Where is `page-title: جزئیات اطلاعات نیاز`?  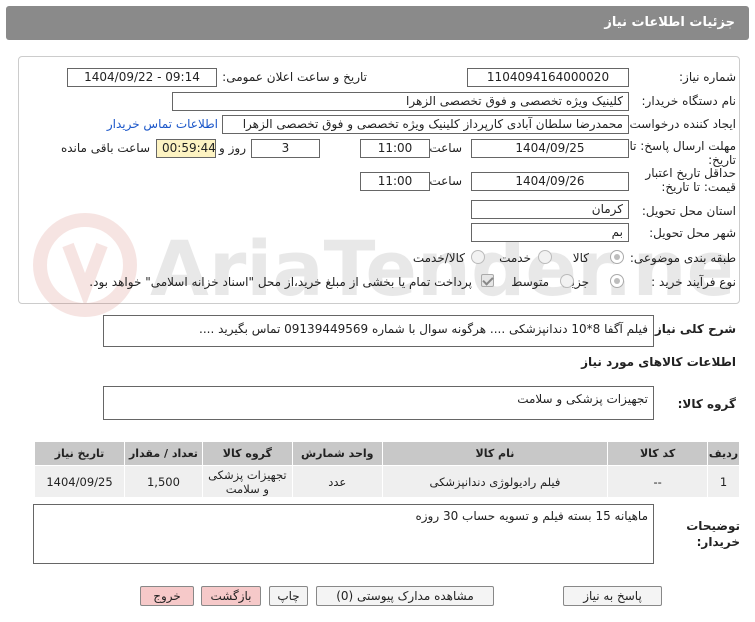
page-title: جزئیات اطلاعات نیاز is located at coordinates (669, 22).